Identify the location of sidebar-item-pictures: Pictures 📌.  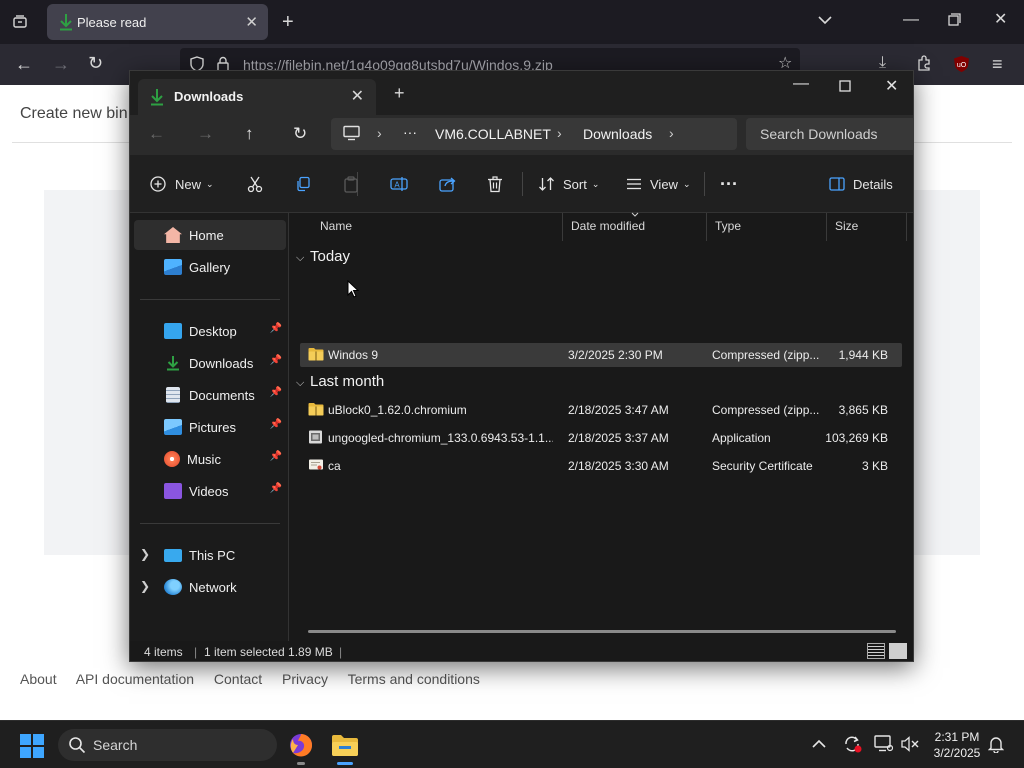
(210, 427).